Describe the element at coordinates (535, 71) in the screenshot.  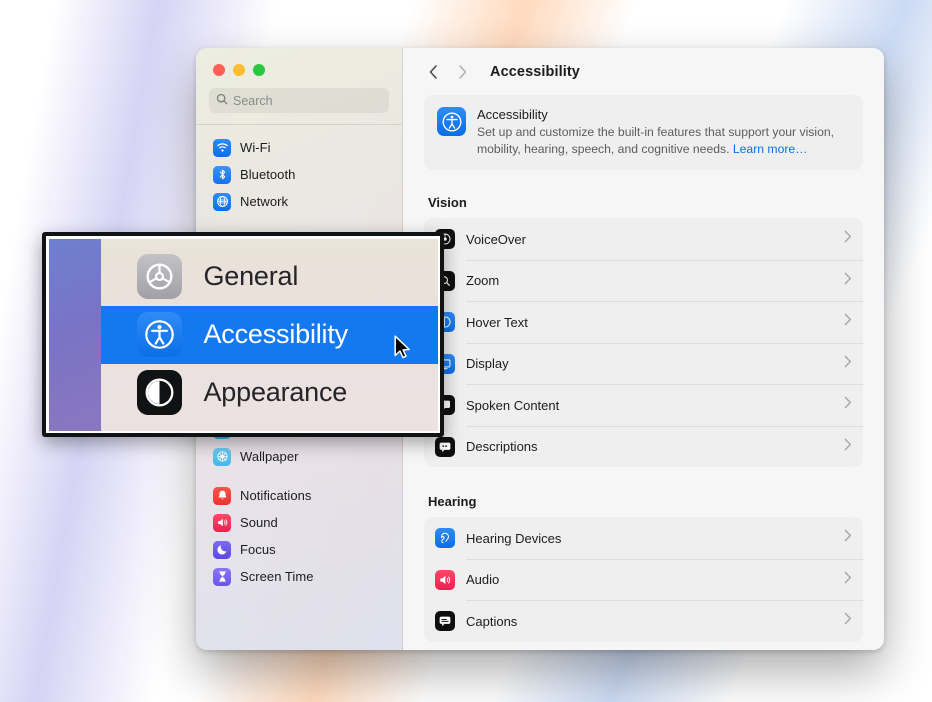
I see `page-title: Accessibility` at that location.